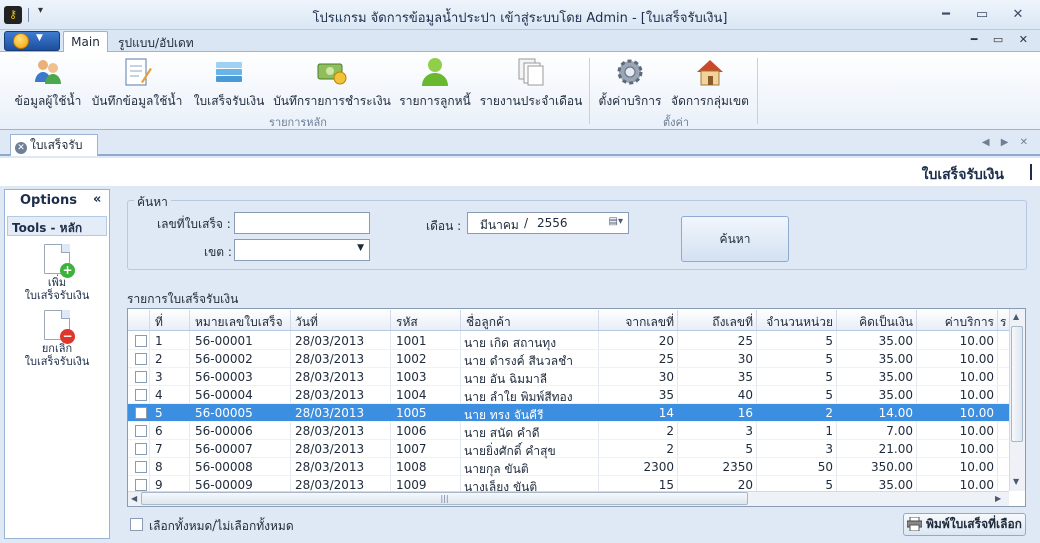 Image resolution: width=1040 pixels, height=543 pixels. What do you see at coordinates (411, 467) in the screenshot?
I see `cell-code: 1008` at bounding box center [411, 467].